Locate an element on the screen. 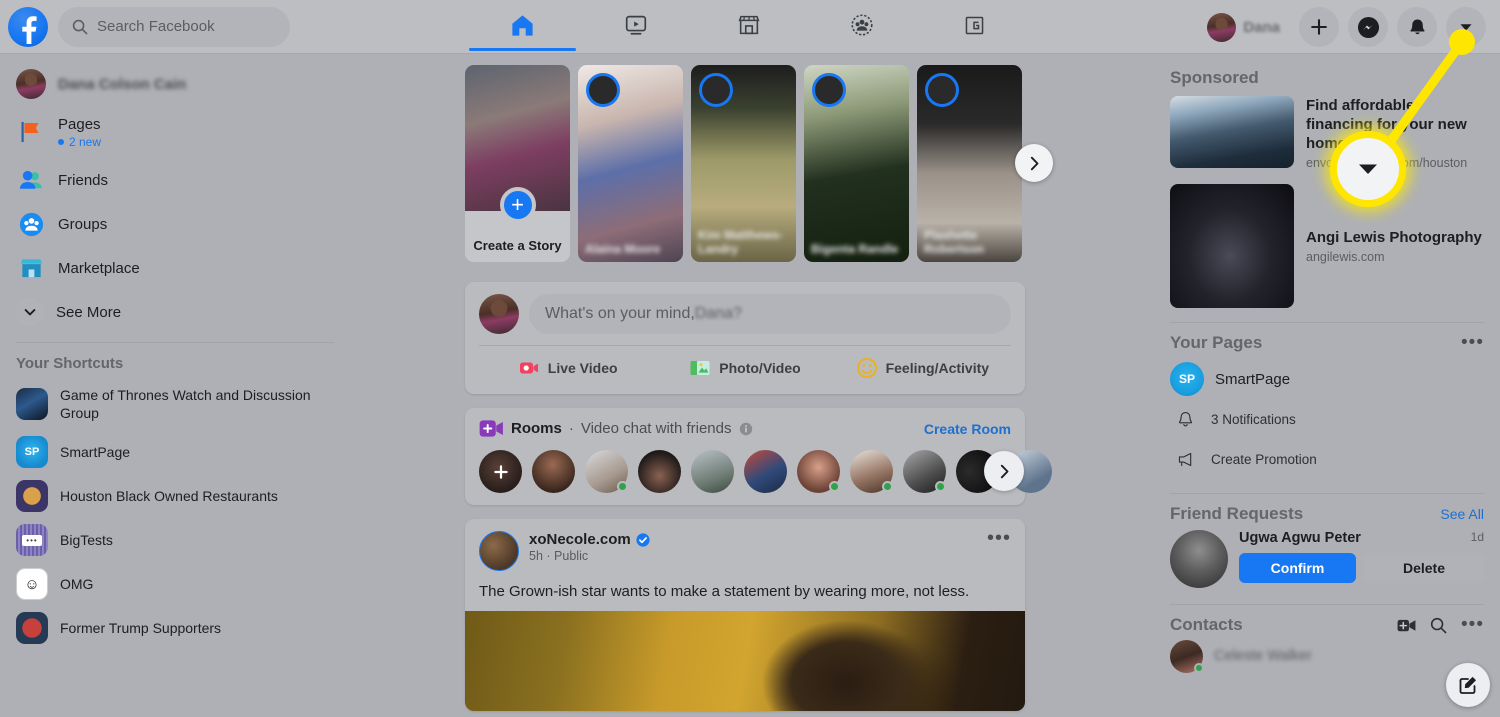 Image resolution: width=1500 pixels, height=717 pixels. create-story-card: + Create a Story is located at coordinates (517, 163).